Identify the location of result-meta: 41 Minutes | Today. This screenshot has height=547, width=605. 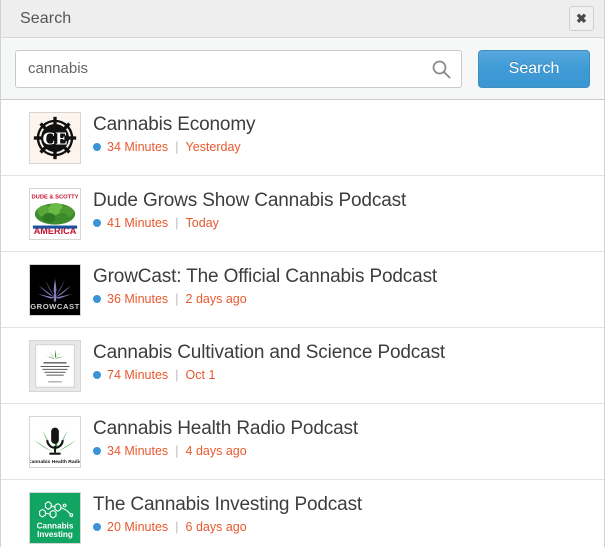
(249, 223).